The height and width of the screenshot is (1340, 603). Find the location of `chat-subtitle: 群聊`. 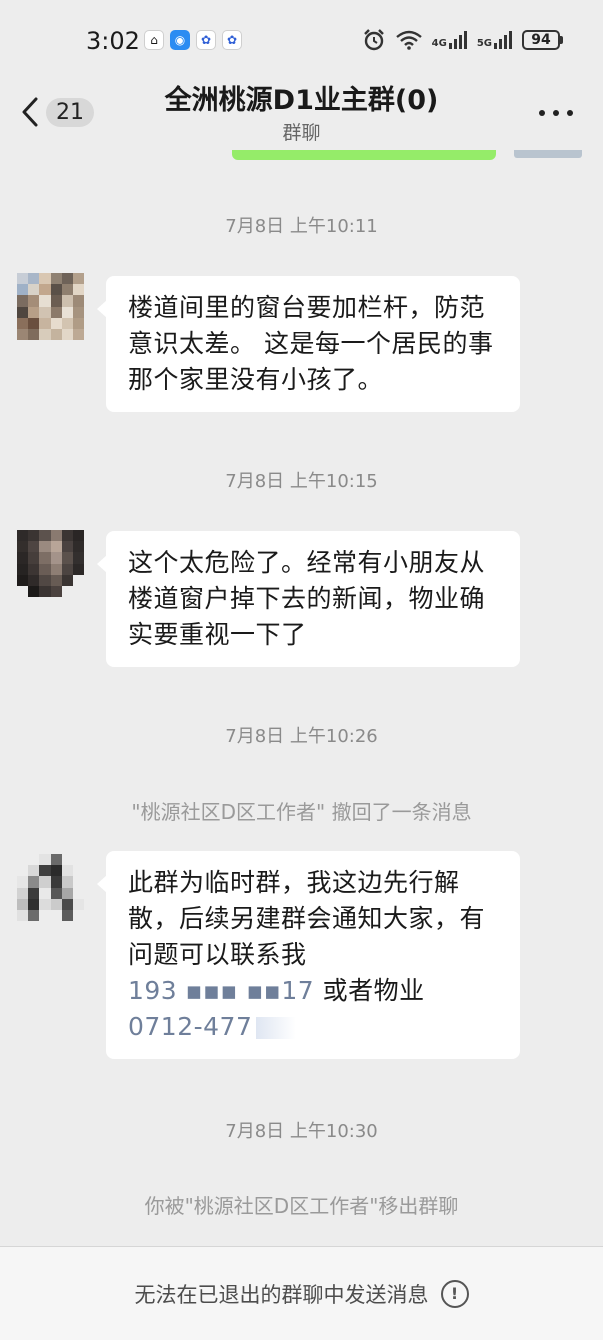

chat-subtitle: 群聊 is located at coordinates (301, 133).